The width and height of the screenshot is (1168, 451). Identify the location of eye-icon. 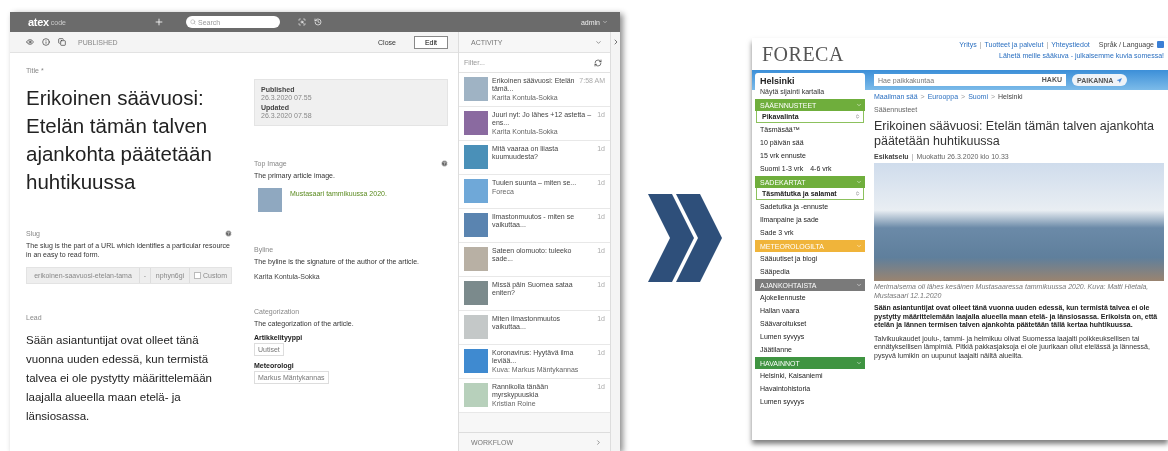
(30, 42).